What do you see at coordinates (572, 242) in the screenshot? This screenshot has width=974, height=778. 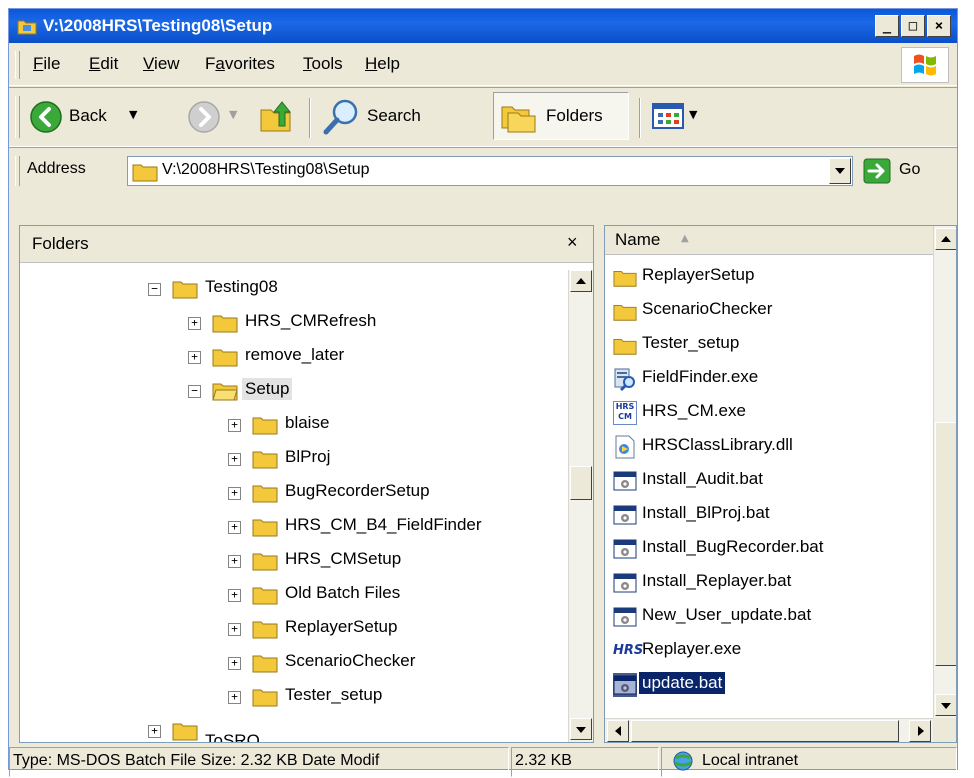 I see `close-icon: ×` at bounding box center [572, 242].